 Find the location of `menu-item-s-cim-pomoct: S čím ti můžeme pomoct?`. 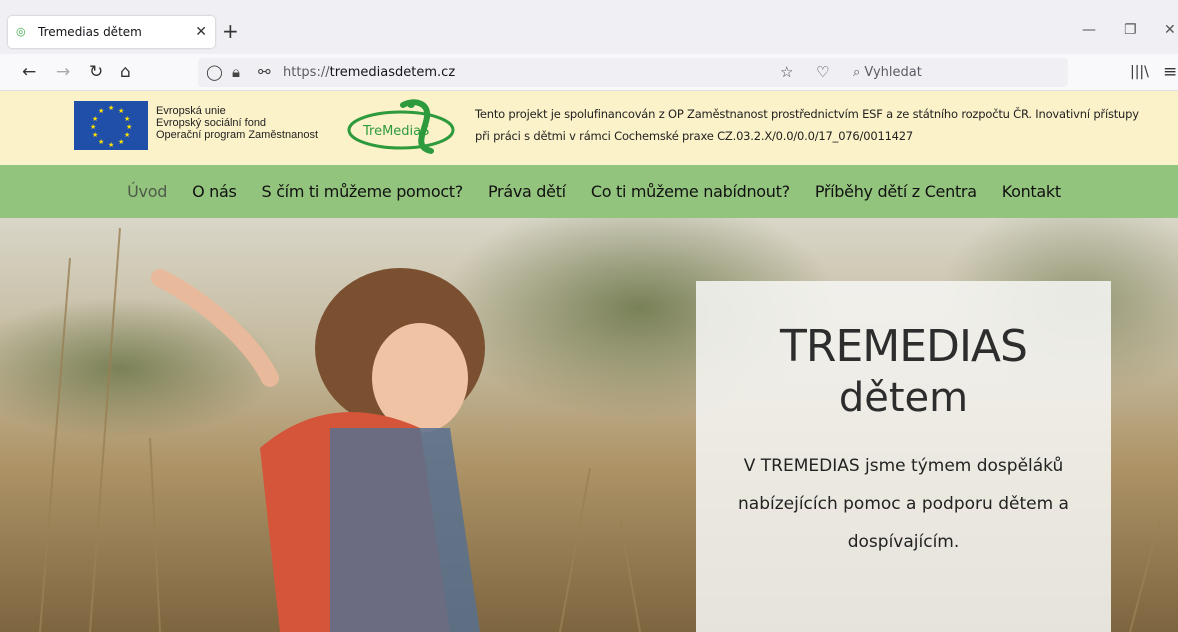

menu-item-s-cim-pomoct: S čím ti můžeme pomoct? is located at coordinates (363, 191).